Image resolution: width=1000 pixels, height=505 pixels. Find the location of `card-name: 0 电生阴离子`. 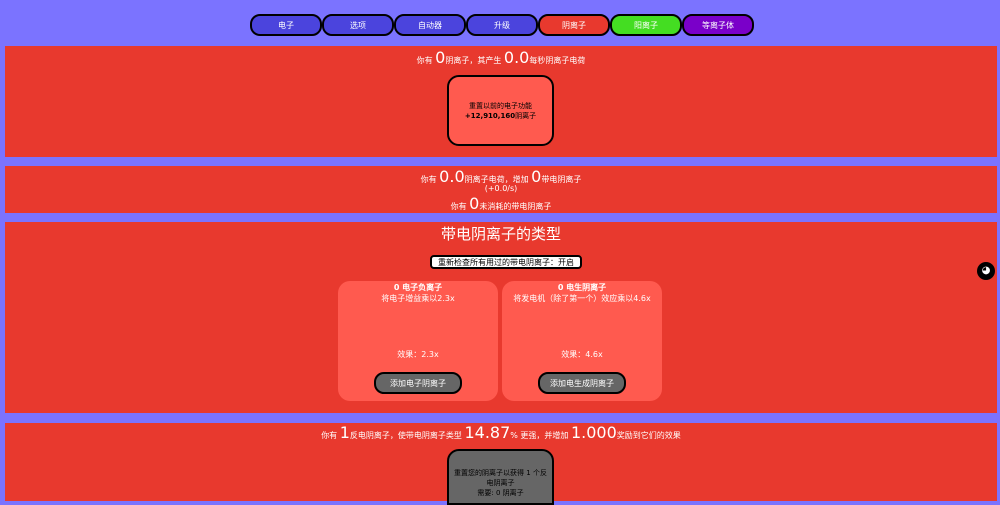

card-name: 0 电生阴离子 is located at coordinates (582, 287).